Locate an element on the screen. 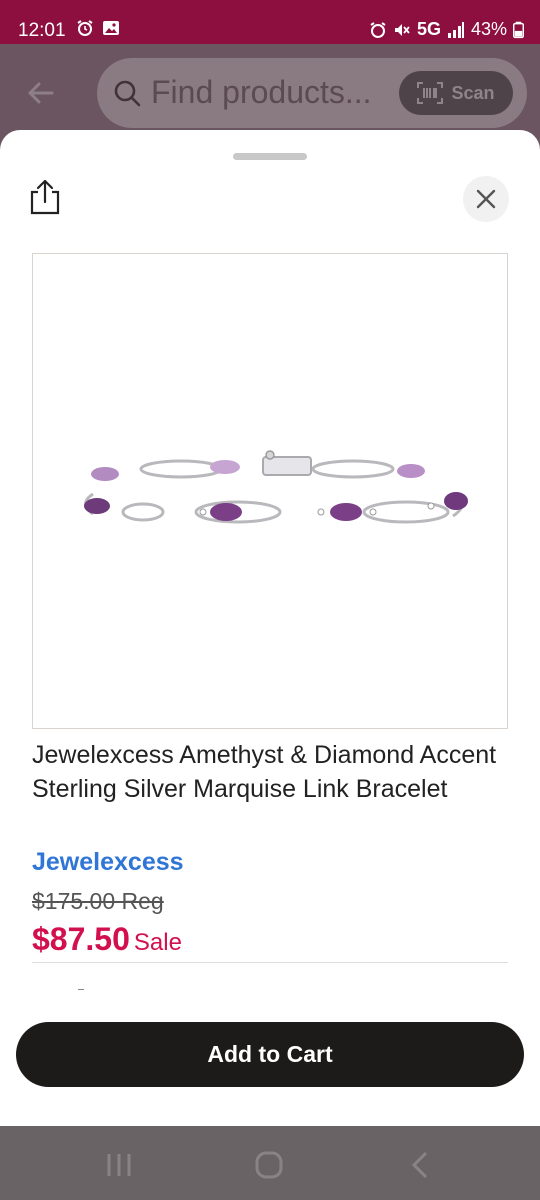  share-icon is located at coordinates (45, 197).